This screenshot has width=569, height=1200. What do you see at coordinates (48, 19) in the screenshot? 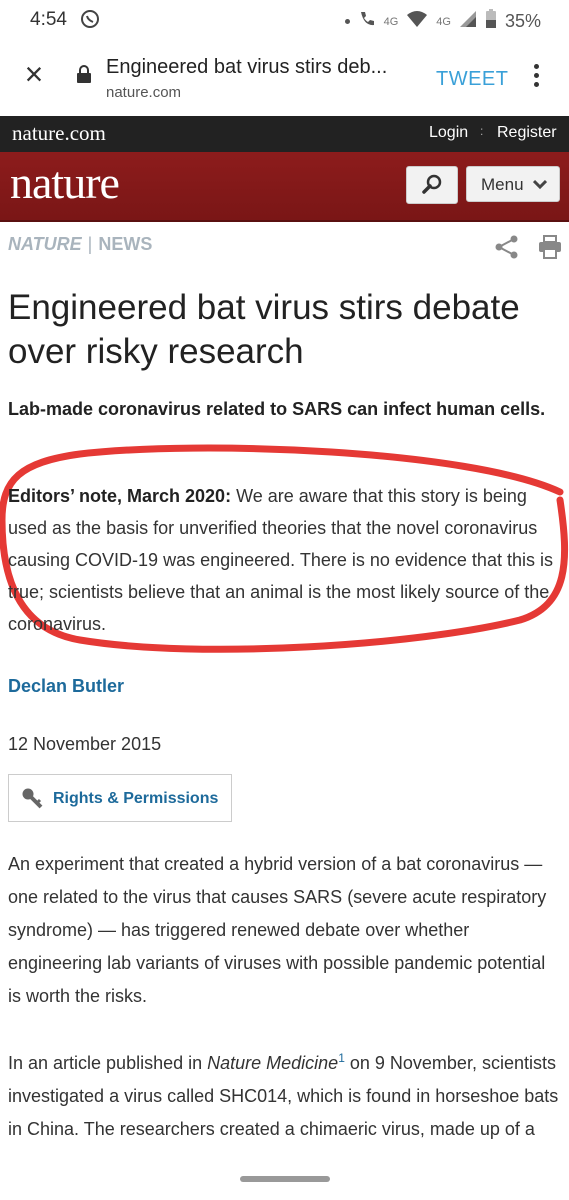
I see `status-time: 4:54` at bounding box center [48, 19].